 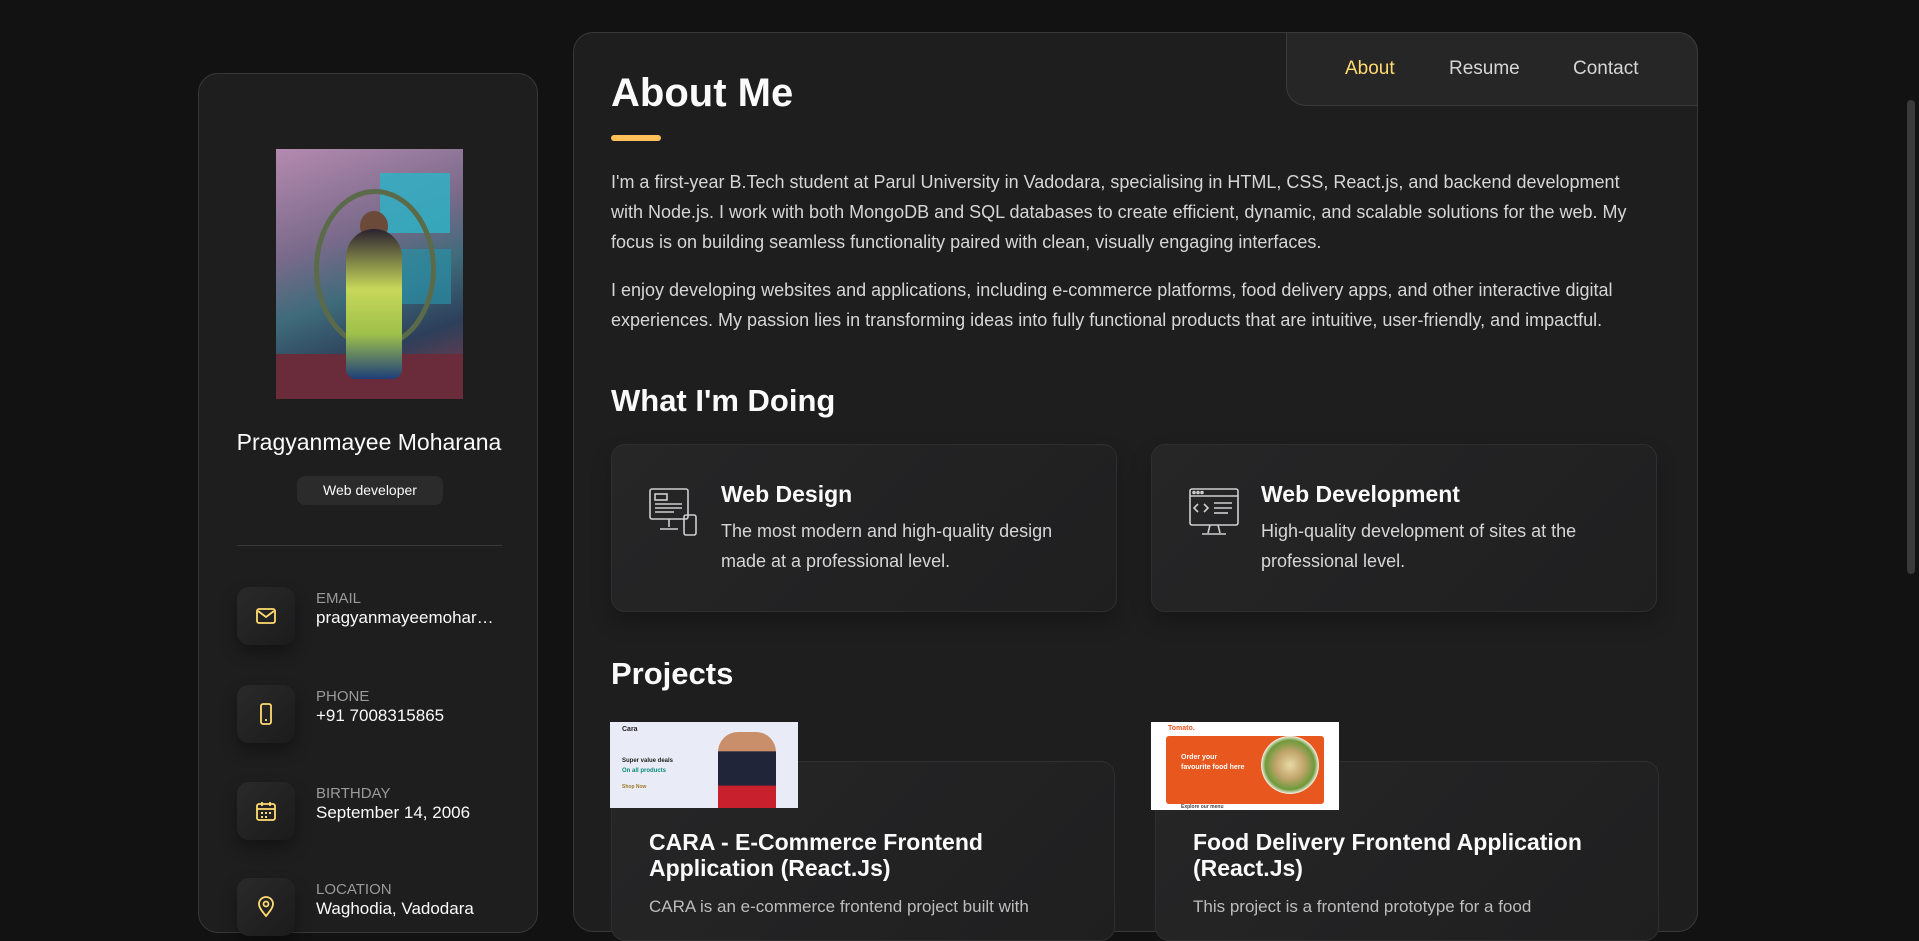 What do you see at coordinates (266, 907) in the screenshot?
I see `location-icon` at bounding box center [266, 907].